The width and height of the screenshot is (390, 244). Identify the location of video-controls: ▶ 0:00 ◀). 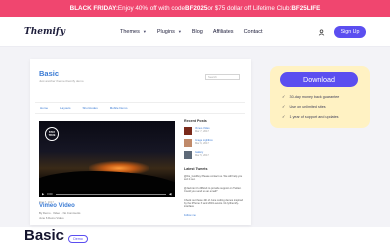
(107, 194).